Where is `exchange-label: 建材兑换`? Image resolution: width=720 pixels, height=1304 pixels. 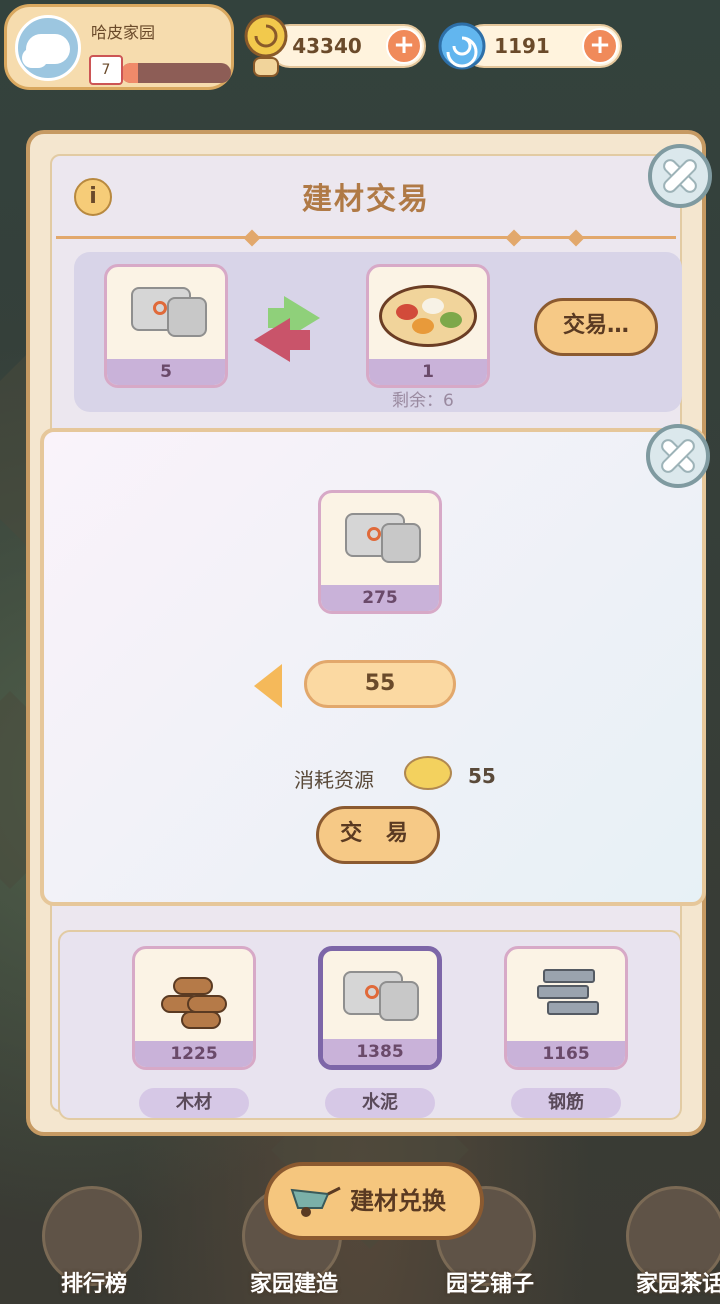
exchange-label: 建材兑换 is located at coordinates (398, 1201).